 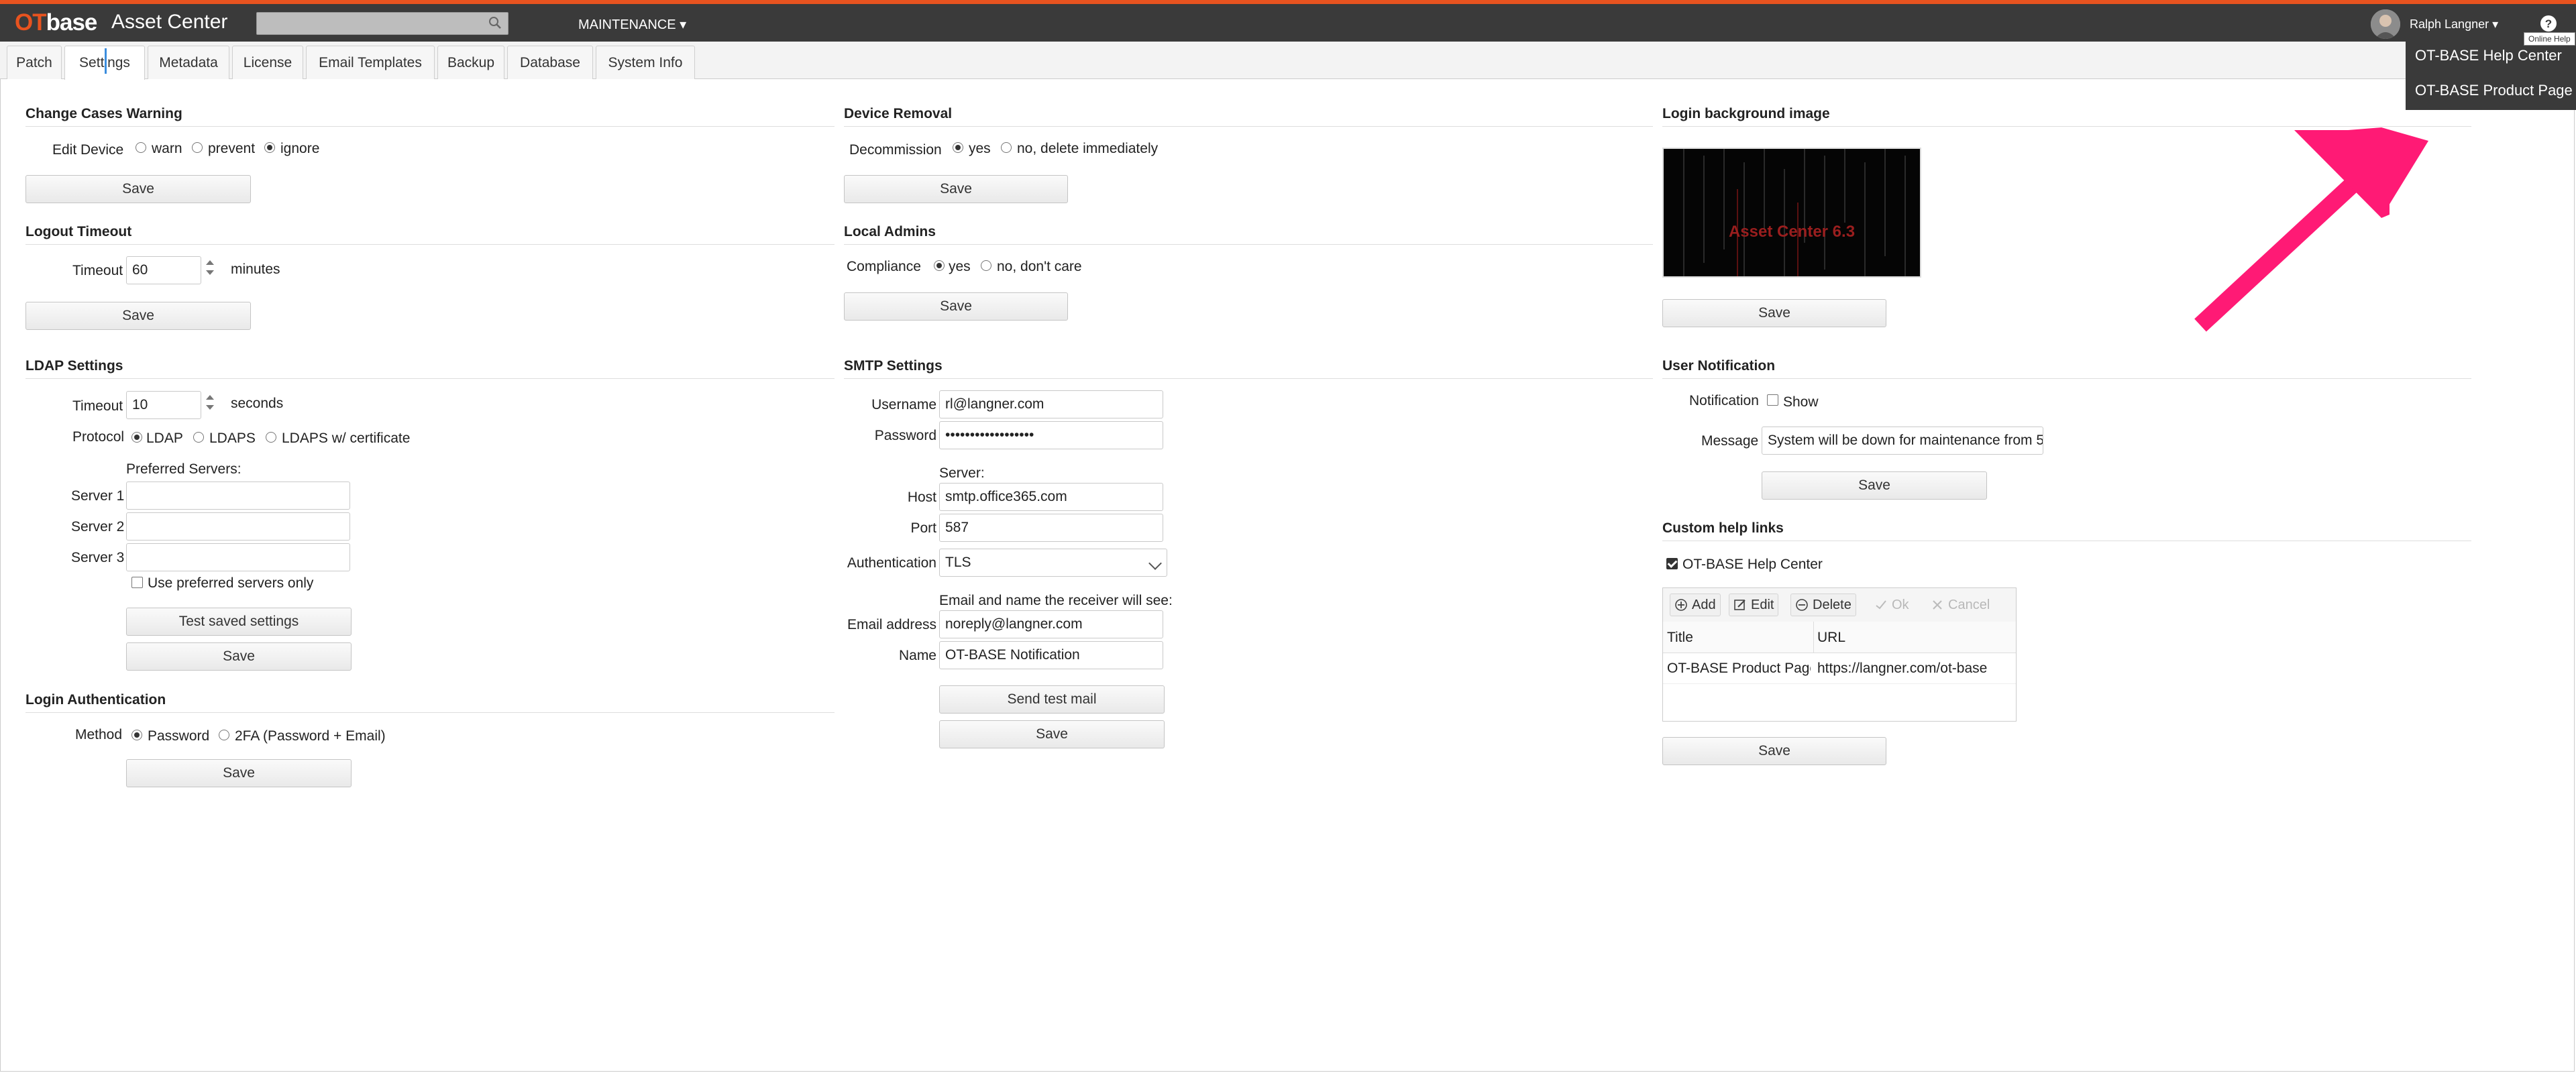 What do you see at coordinates (239, 622) in the screenshot?
I see `test-saved-settings-button: Test saved settings` at bounding box center [239, 622].